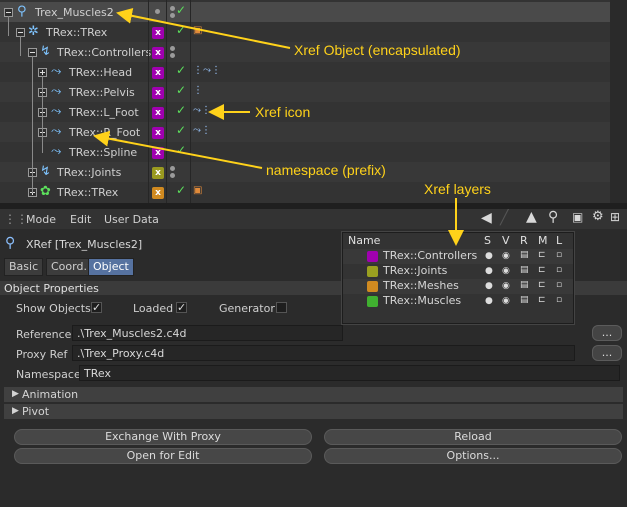  What do you see at coordinates (458, 256) in the screenshot?
I see `layer-row: TRex::Controllers ● ◉ ▤ ⊏ ▫` at bounding box center [458, 256].